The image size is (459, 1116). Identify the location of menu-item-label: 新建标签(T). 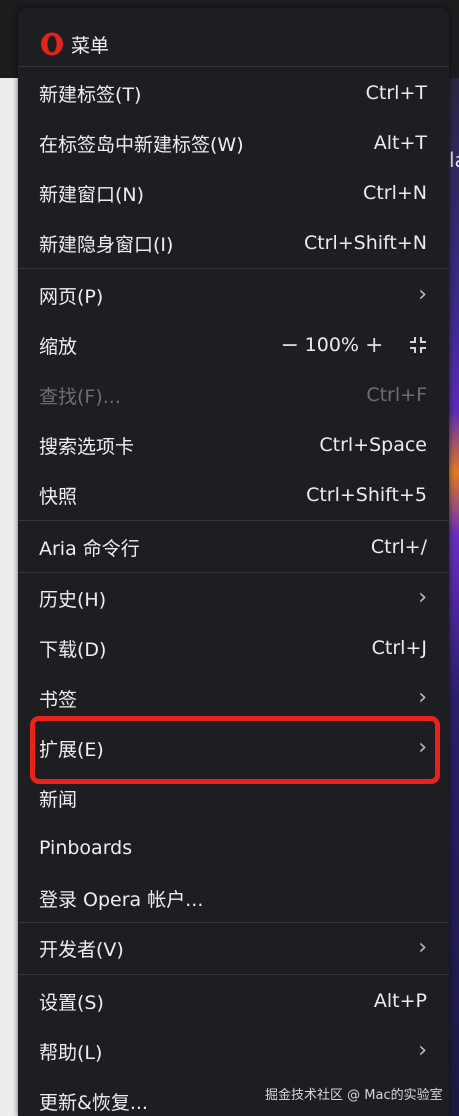
(90, 94).